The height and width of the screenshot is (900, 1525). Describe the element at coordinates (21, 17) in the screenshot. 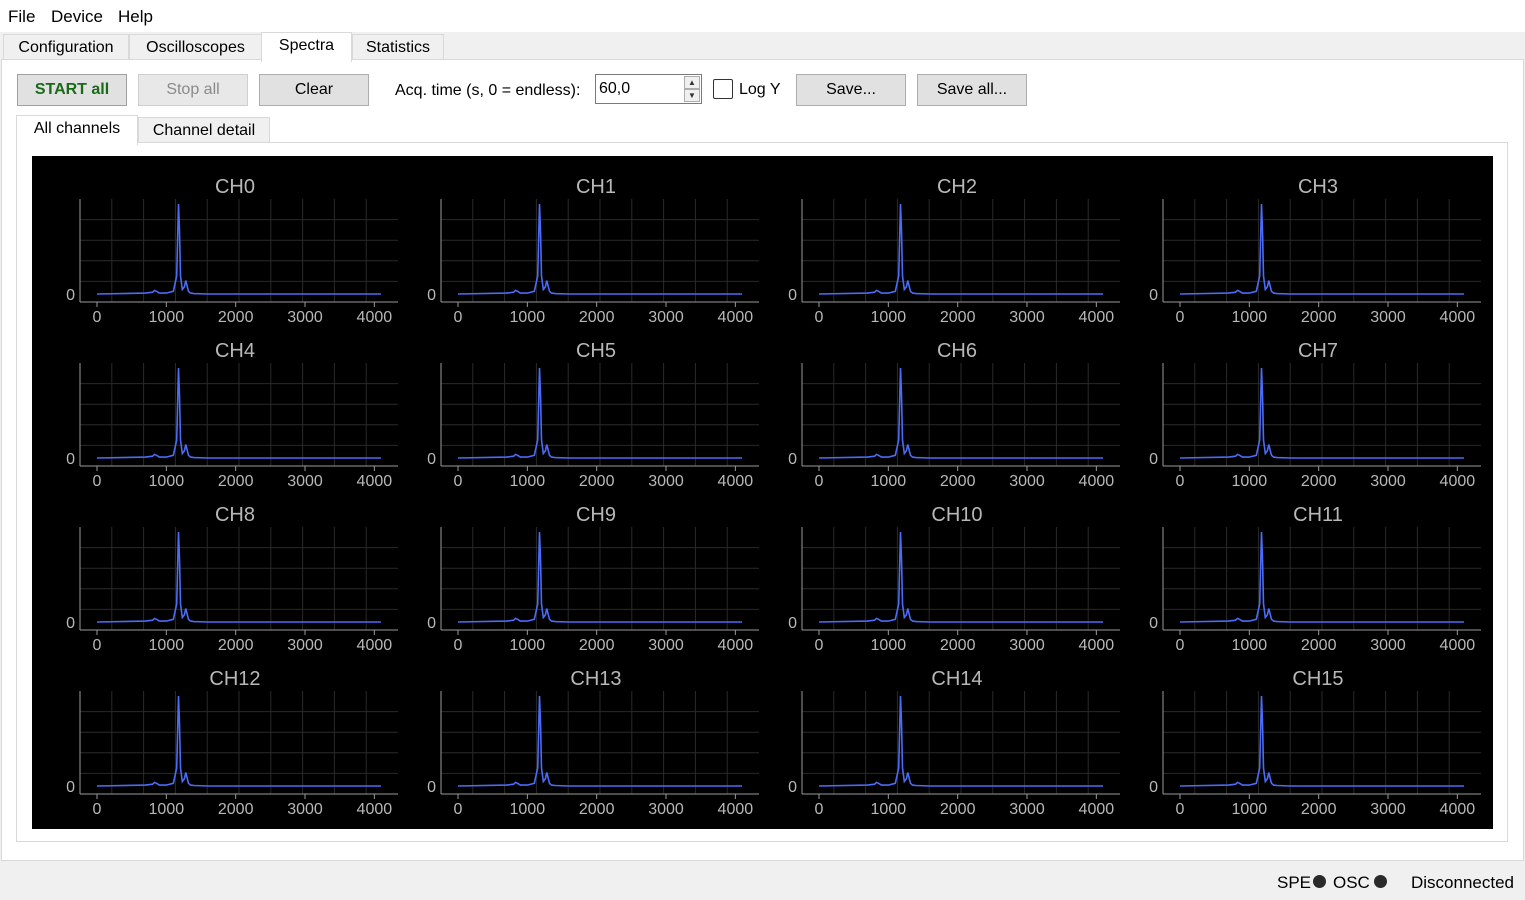

I see `menu-file: File` at that location.